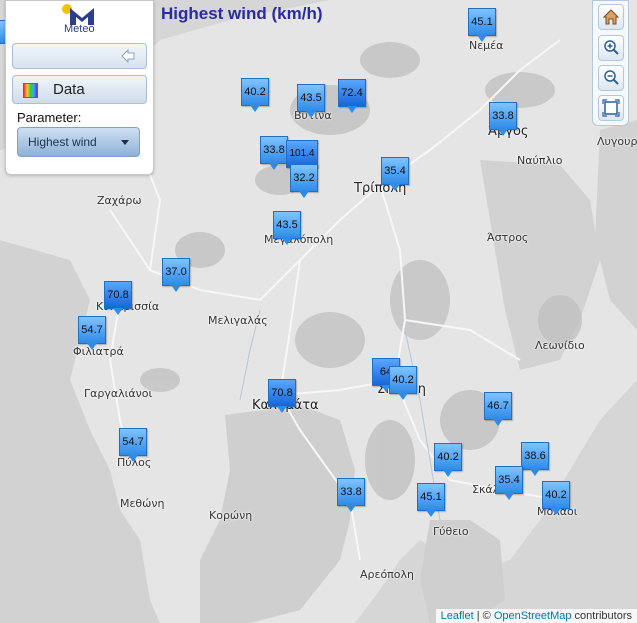  I want to click on wind-marker: 46.7, so click(498, 409).